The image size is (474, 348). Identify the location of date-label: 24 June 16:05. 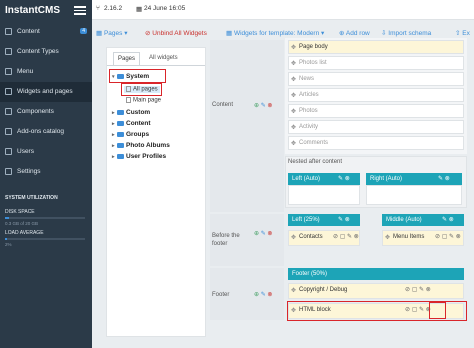
(165, 8).